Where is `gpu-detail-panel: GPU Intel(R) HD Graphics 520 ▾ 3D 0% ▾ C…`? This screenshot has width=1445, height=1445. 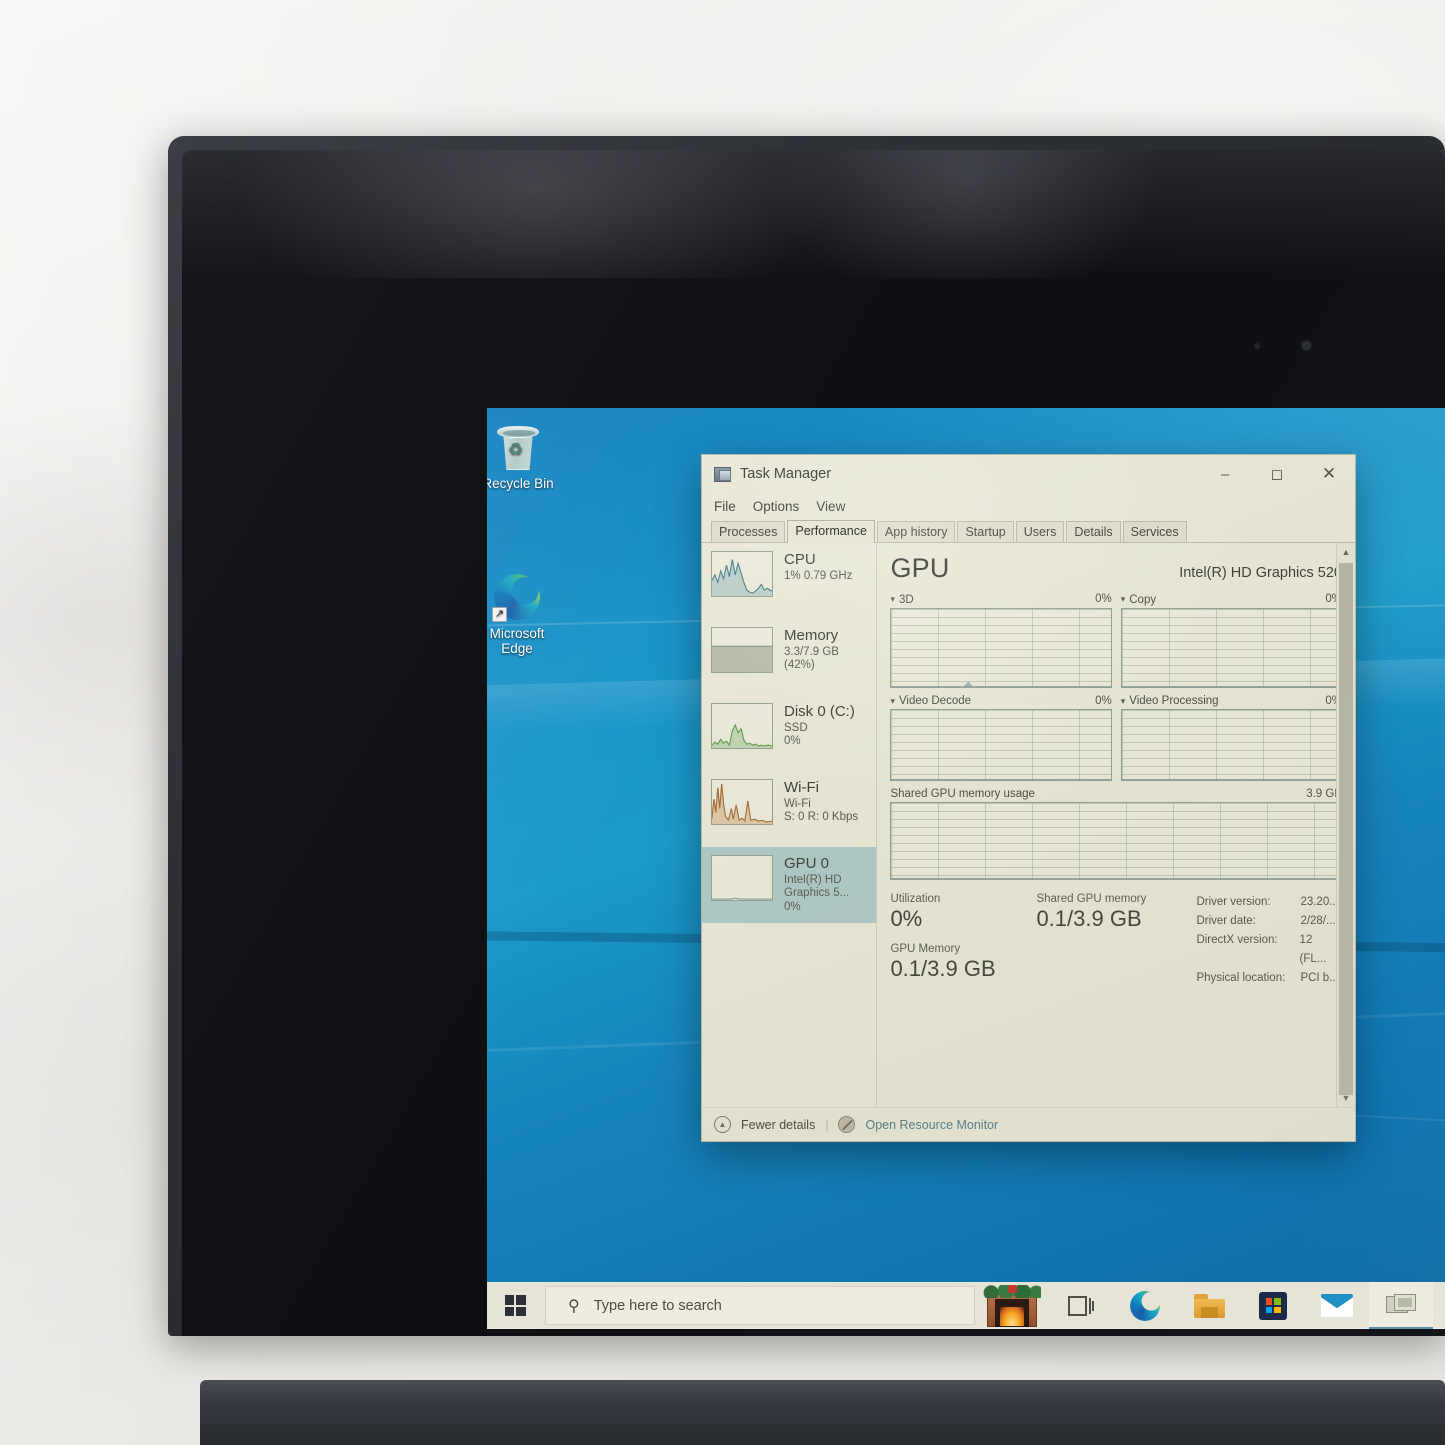 gpu-detail-panel: GPU Intel(R) HD Graphics 520 ▾ 3D 0% ▾ C… is located at coordinates (1116, 825).